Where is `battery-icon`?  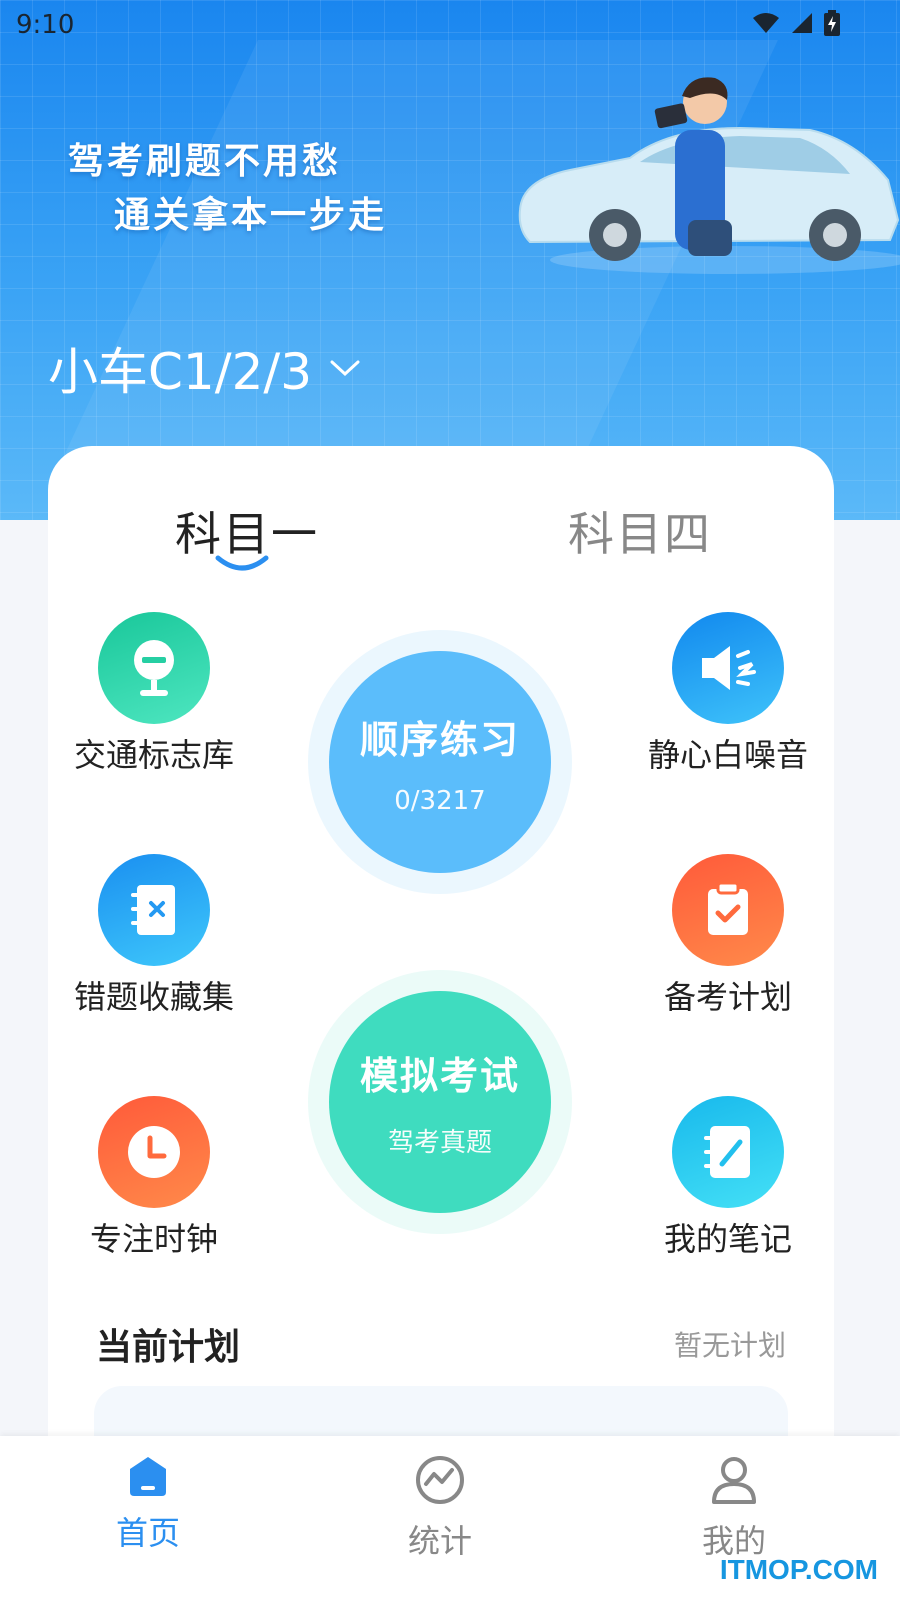
battery-icon is located at coordinates (832, 23).